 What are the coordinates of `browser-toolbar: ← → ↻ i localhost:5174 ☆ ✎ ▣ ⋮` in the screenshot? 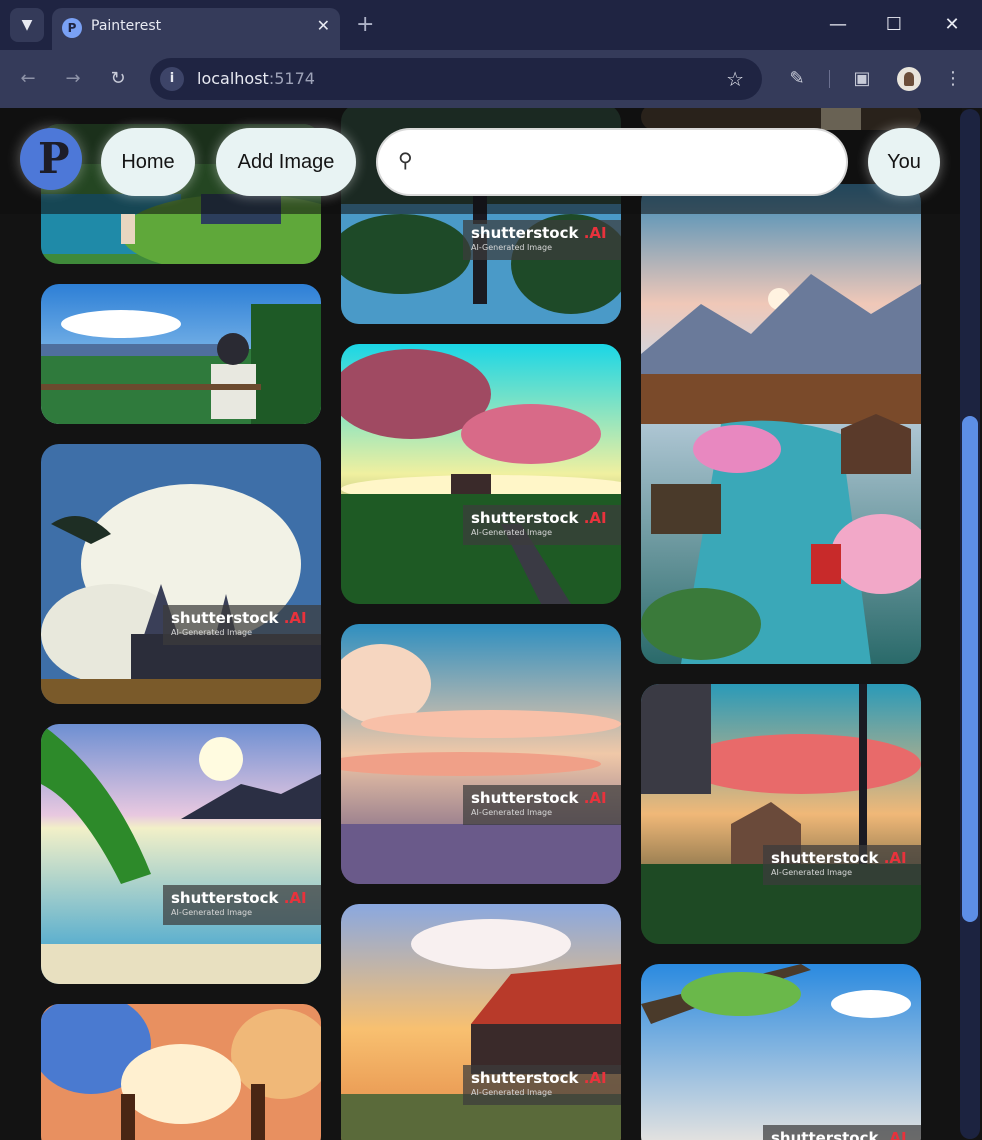 It's located at (491, 79).